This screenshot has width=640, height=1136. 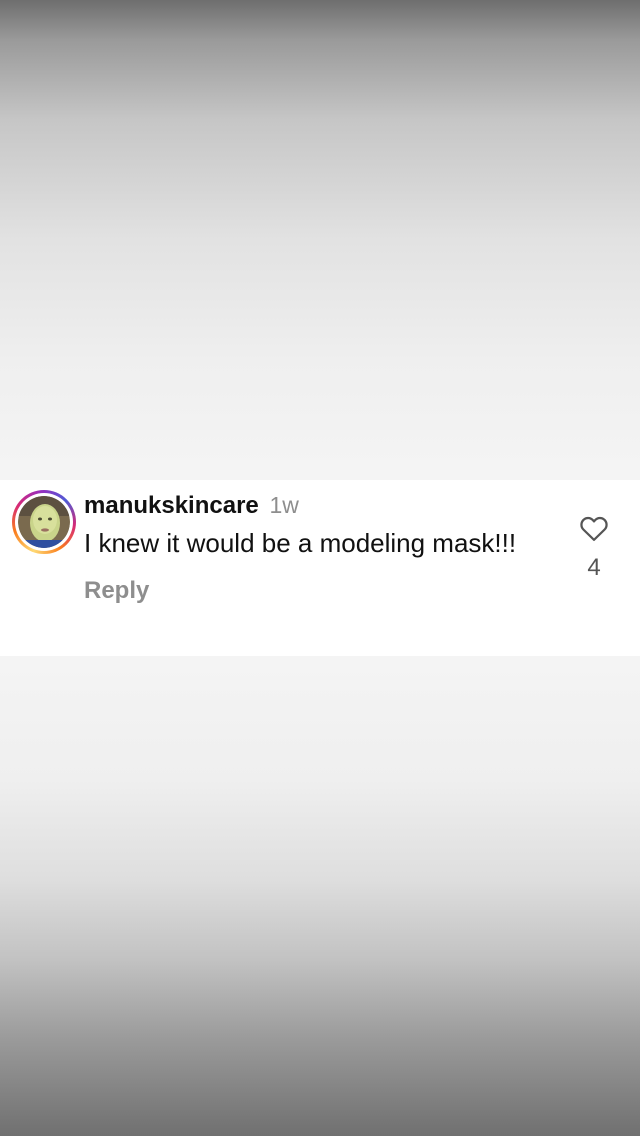 I want to click on avatar-frame, so click(x=44, y=522).